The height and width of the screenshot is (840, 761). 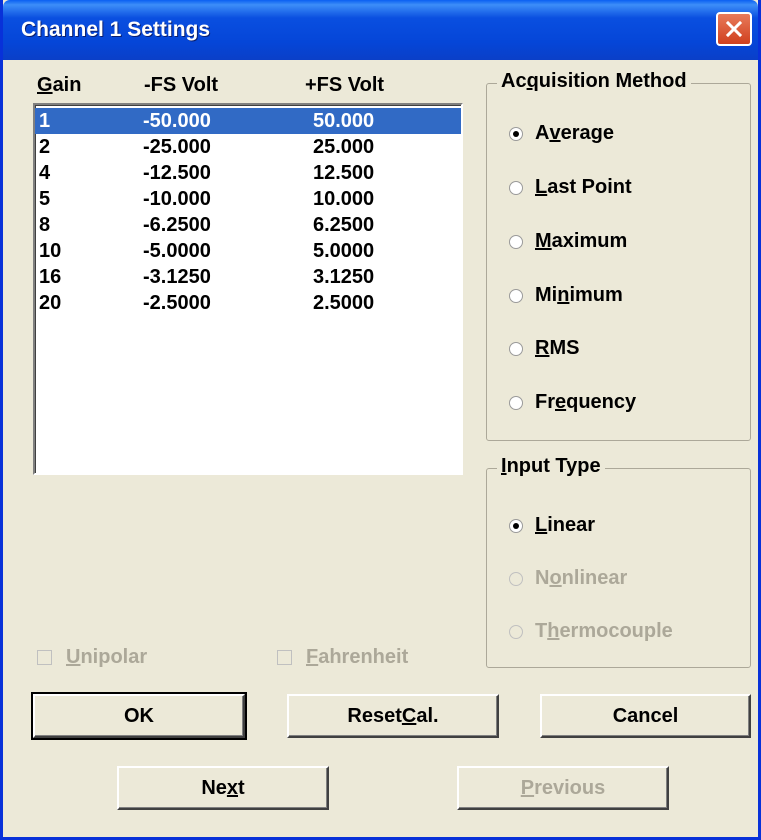 What do you see at coordinates (552, 525) in the screenshot?
I see `radio-linear: Linear` at bounding box center [552, 525].